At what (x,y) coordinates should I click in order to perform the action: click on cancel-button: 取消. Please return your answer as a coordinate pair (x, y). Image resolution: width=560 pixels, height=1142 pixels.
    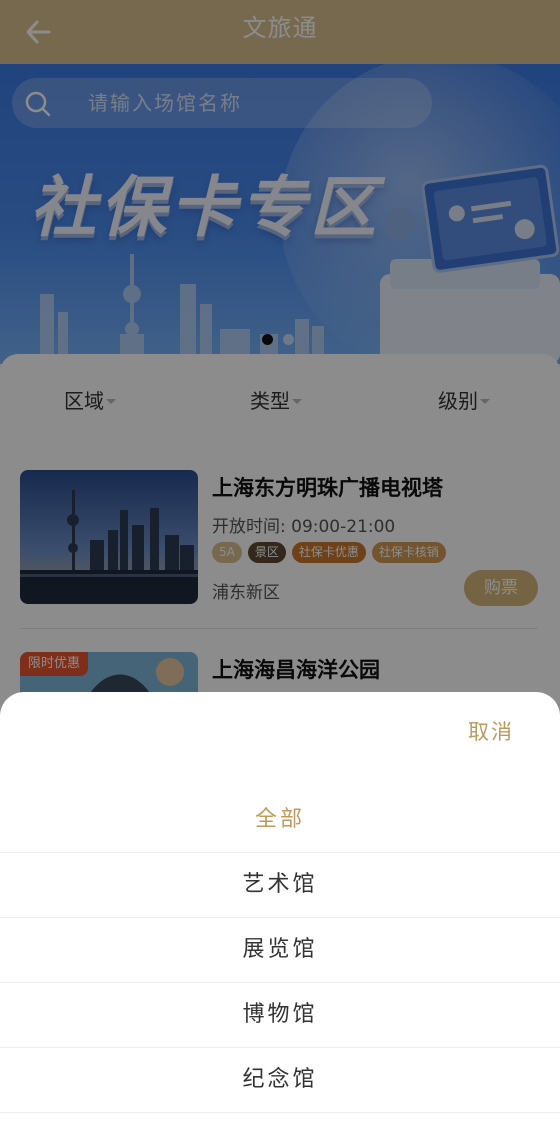
    Looking at the image, I should click on (491, 731).